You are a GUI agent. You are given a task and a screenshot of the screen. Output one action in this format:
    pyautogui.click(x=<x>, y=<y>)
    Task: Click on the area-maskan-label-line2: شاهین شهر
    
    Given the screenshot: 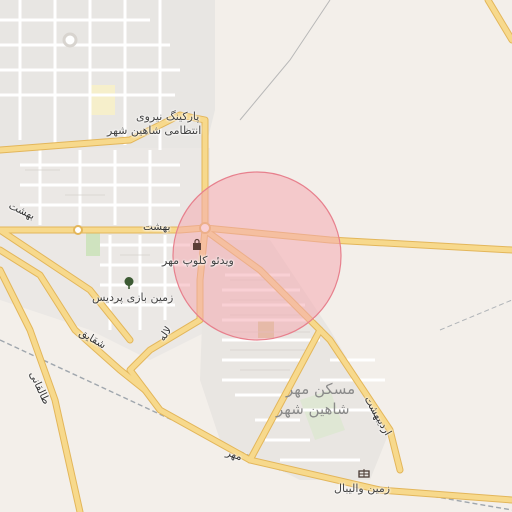 What is the action you would take?
    pyautogui.click(x=313, y=409)
    